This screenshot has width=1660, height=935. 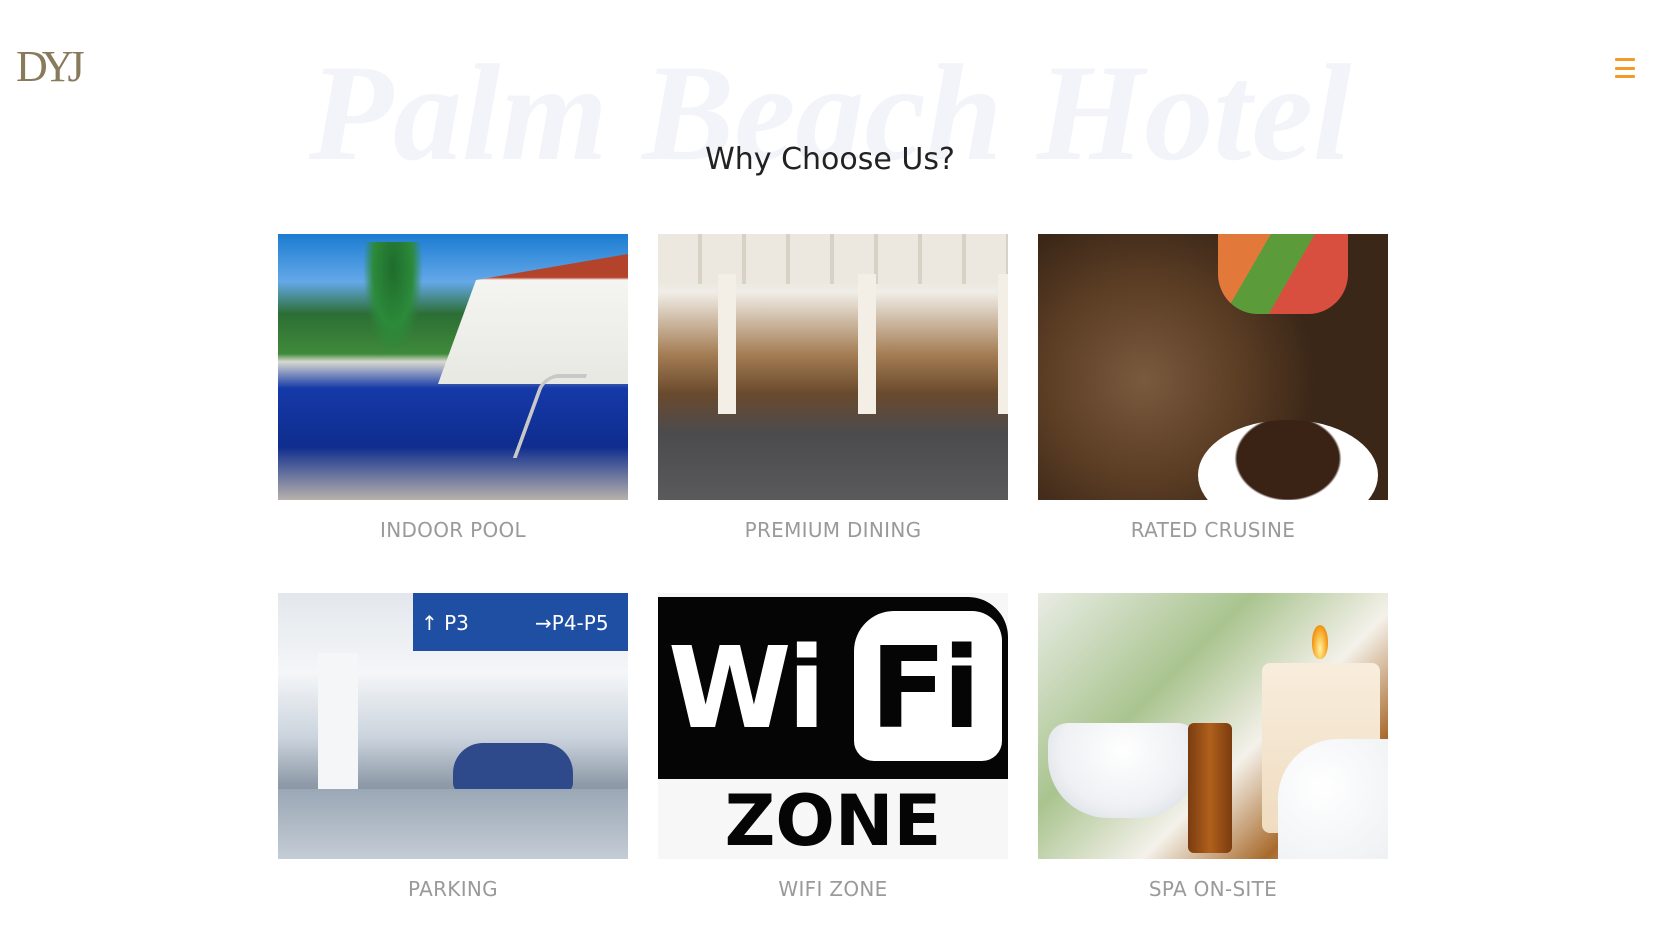 I want to click on wifi-zone-word: ZONE, so click(x=833, y=819).